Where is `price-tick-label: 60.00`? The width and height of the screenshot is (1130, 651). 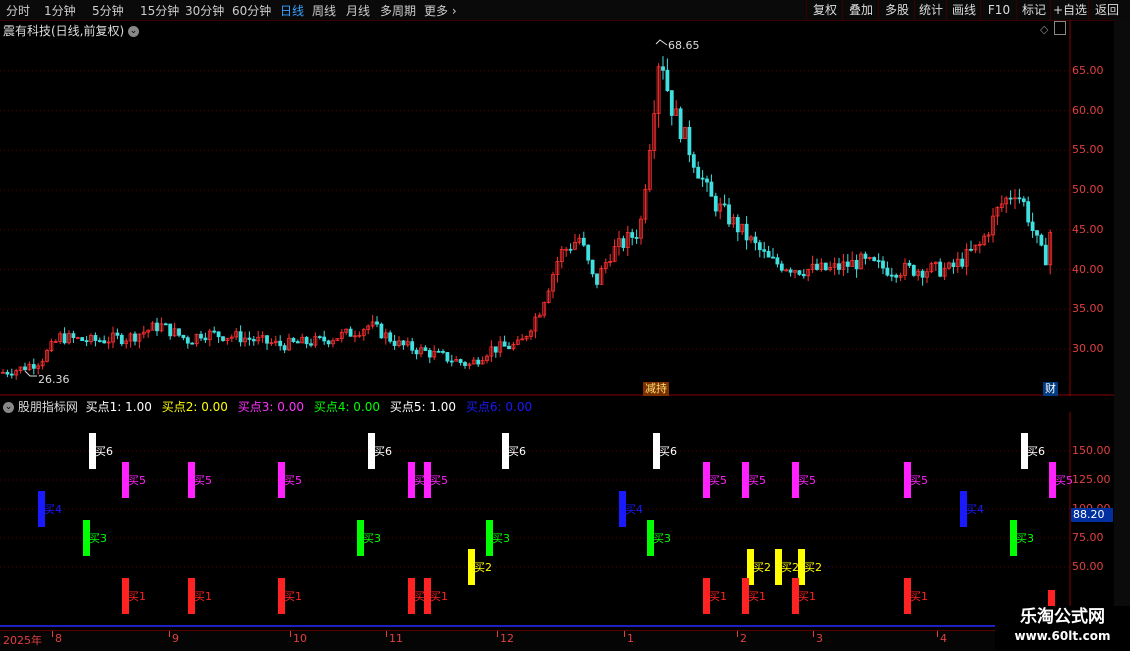 price-tick-label: 60.00 is located at coordinates (1088, 110).